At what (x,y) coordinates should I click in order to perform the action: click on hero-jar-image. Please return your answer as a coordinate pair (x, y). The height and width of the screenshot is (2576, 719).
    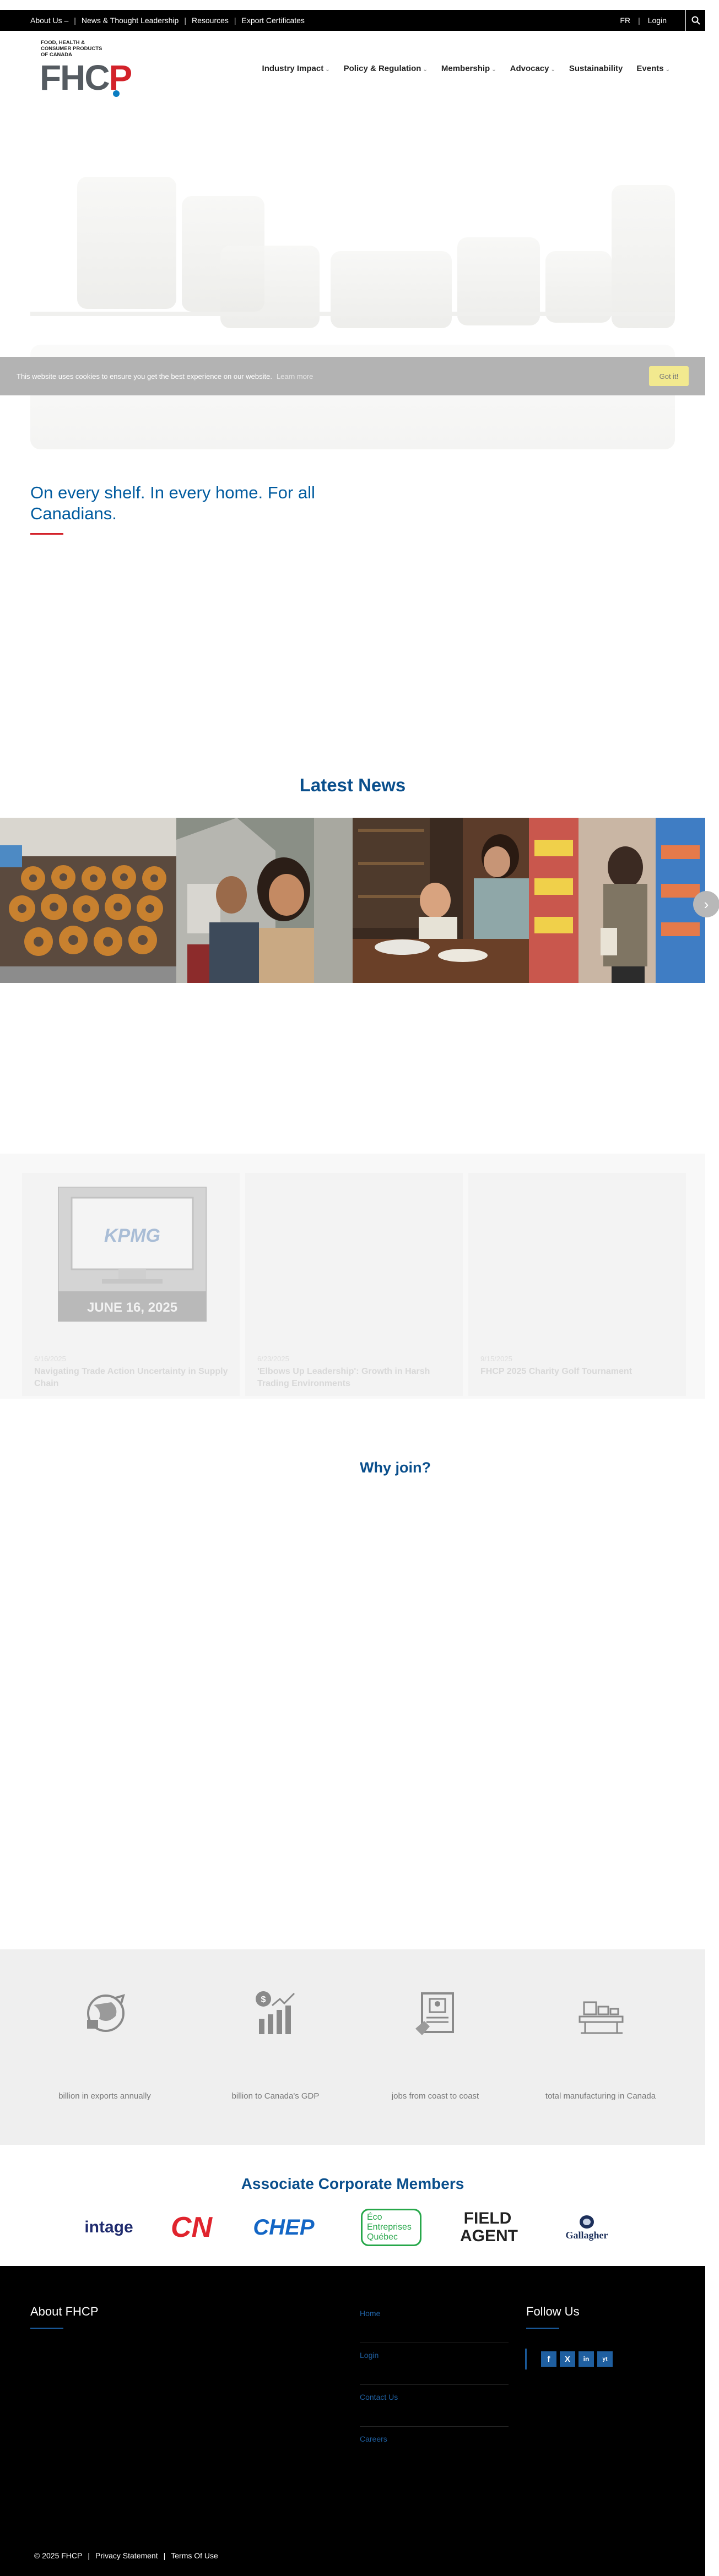
    Looking at the image, I should click on (392, 290).